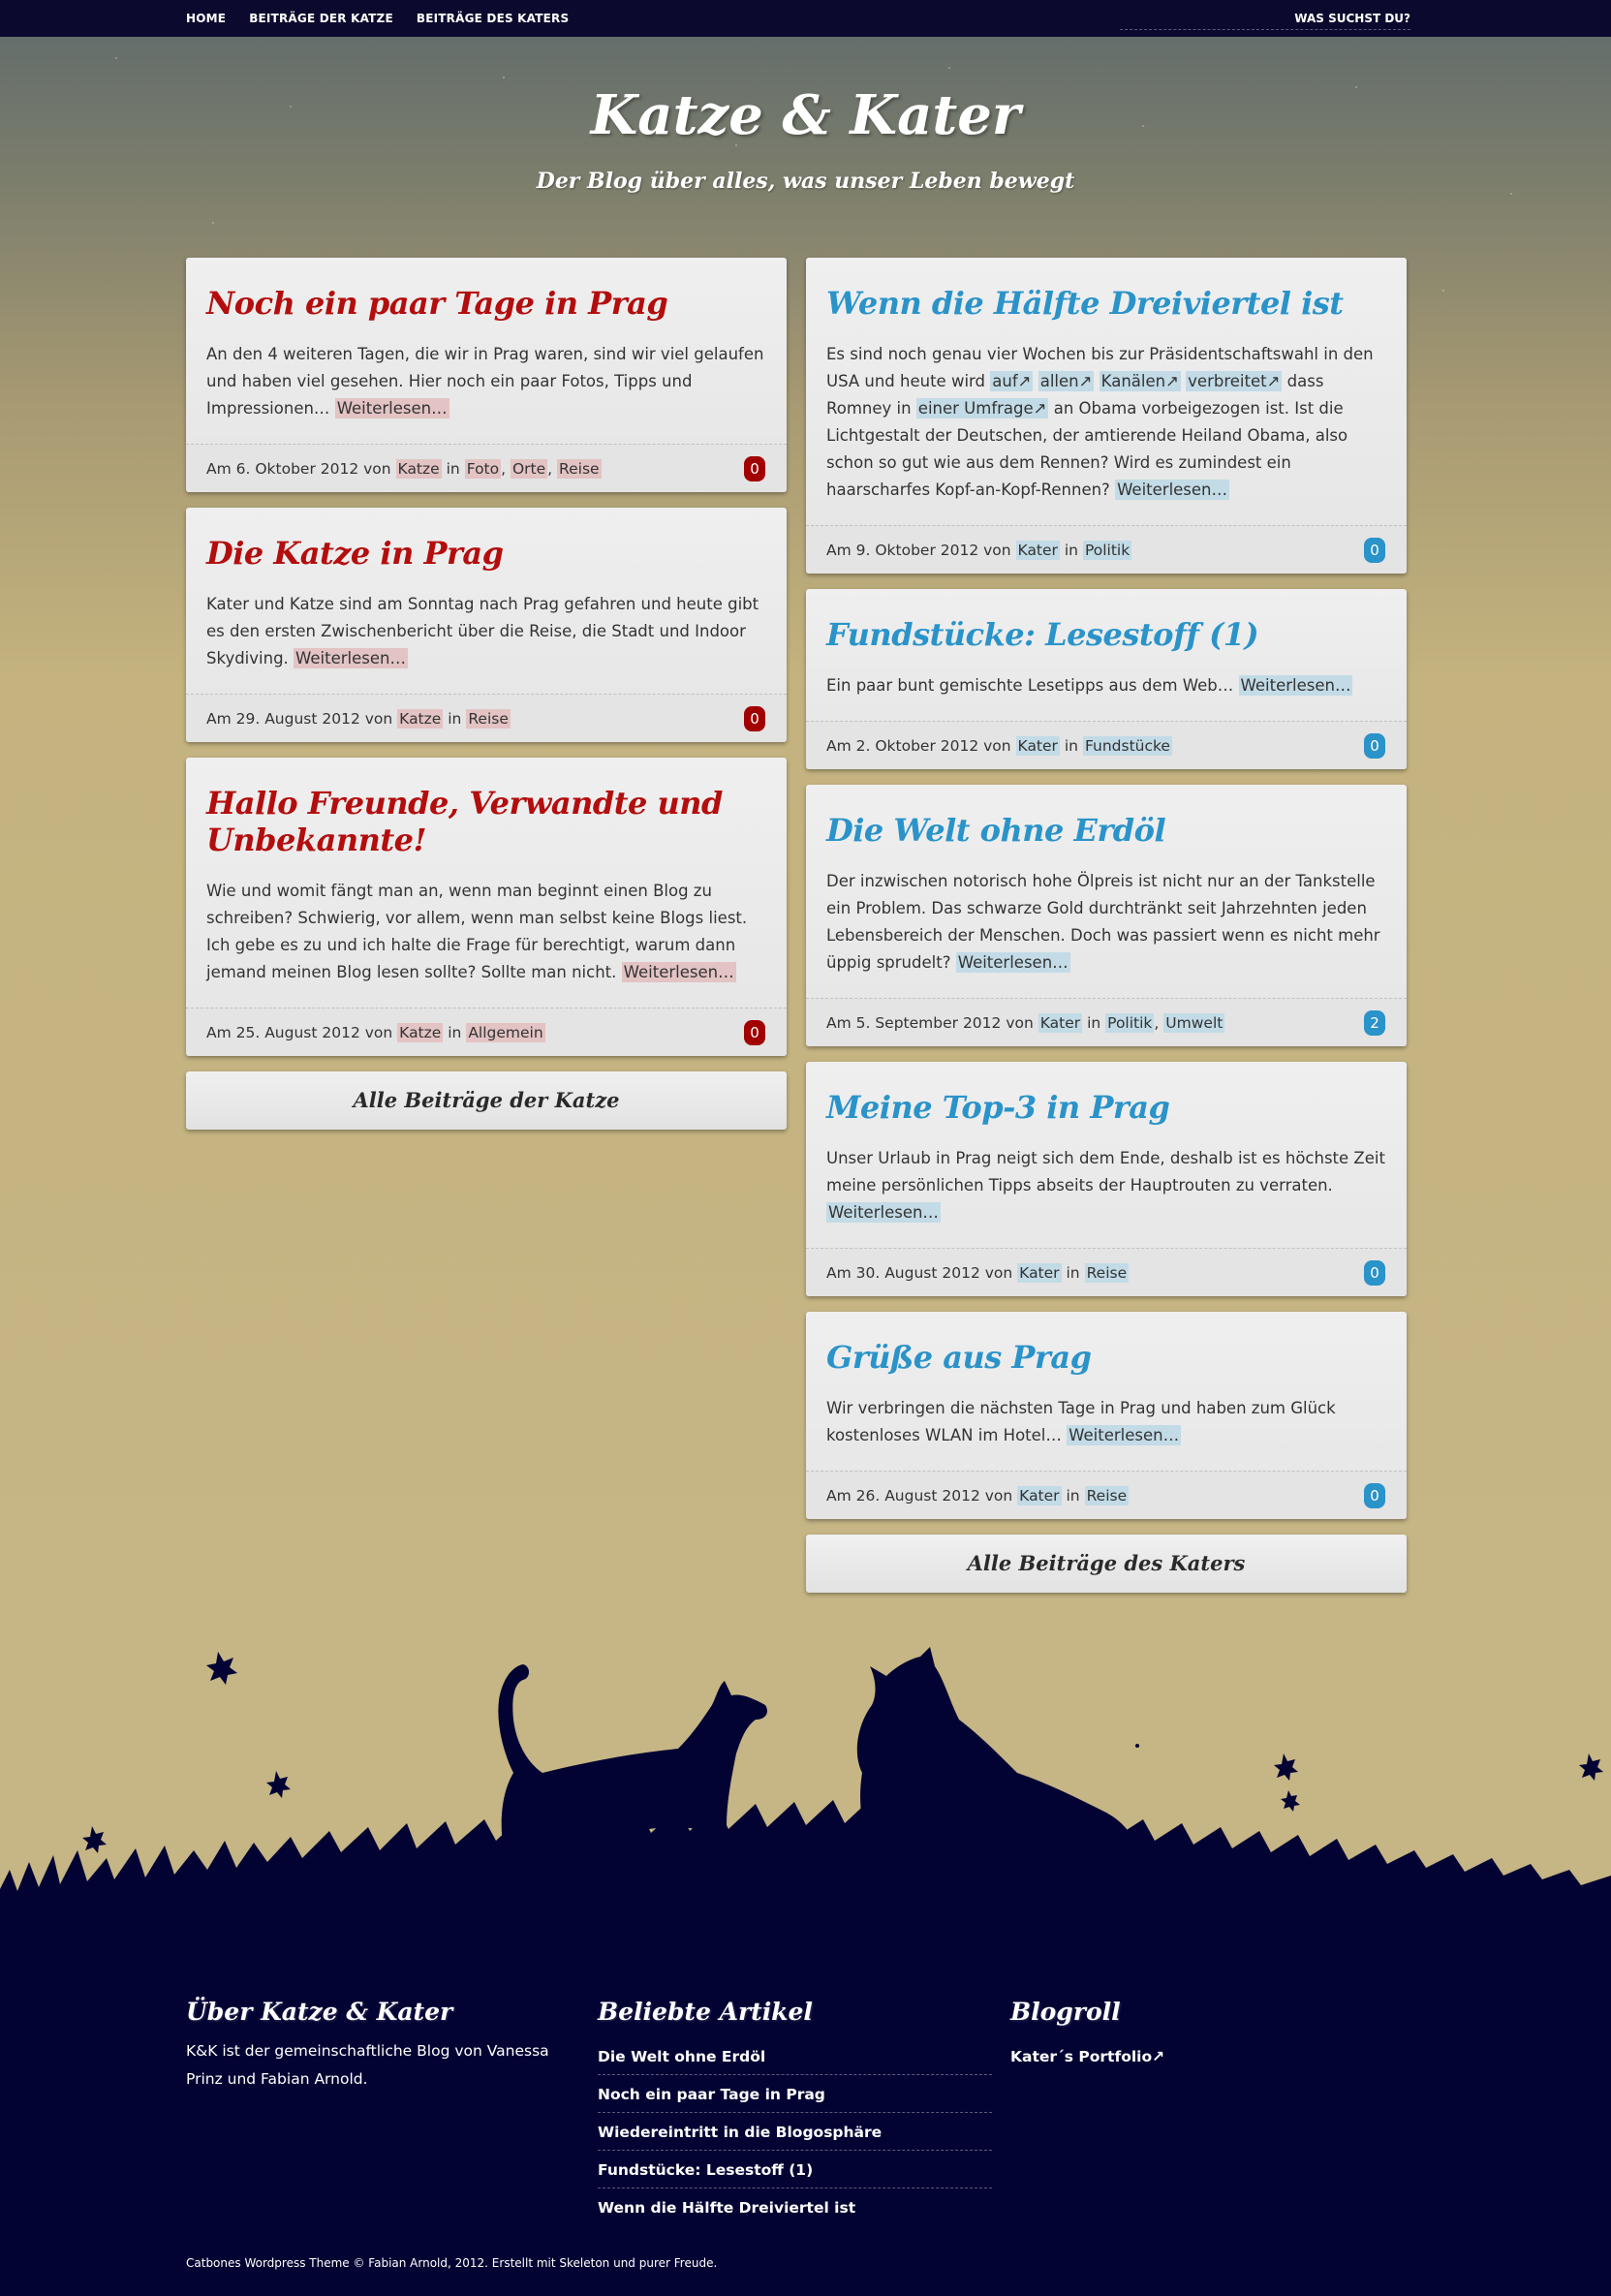 The width and height of the screenshot is (1611, 2296). Describe the element at coordinates (1374, 1022) in the screenshot. I see `comment-count-badge: 2` at that location.